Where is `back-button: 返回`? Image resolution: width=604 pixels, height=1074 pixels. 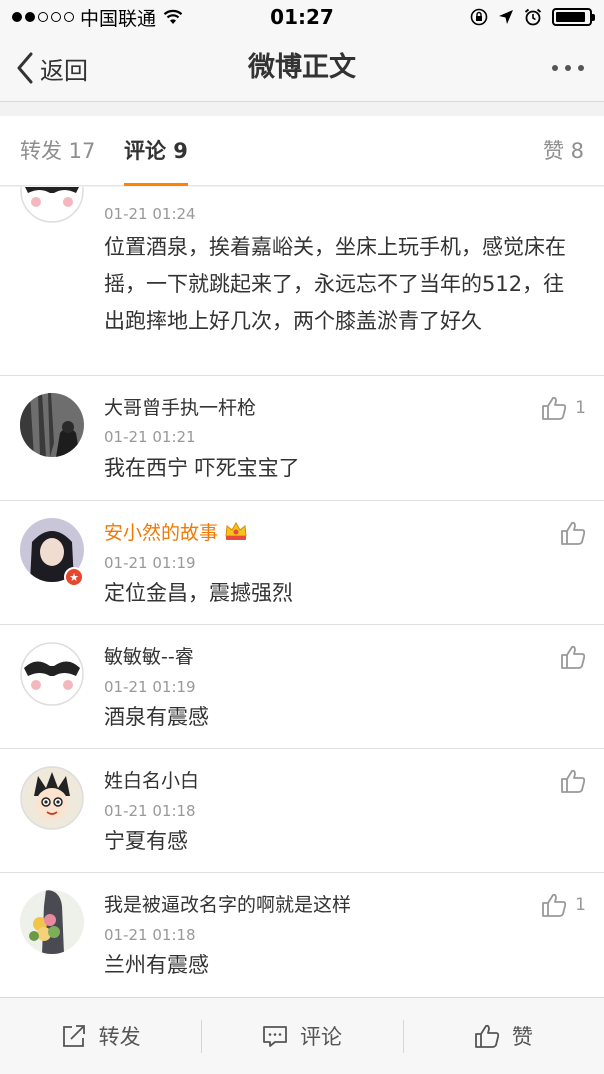 back-button: 返回 is located at coordinates (52, 68).